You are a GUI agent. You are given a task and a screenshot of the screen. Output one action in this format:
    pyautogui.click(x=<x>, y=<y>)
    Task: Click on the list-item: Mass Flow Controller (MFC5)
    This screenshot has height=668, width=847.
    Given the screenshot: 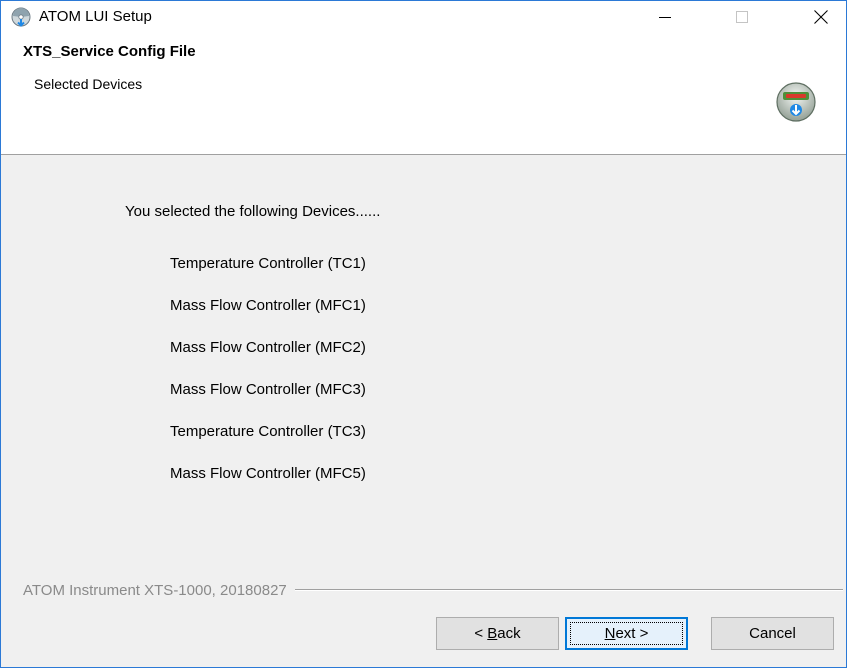 What is the action you would take?
    pyautogui.click(x=268, y=473)
    